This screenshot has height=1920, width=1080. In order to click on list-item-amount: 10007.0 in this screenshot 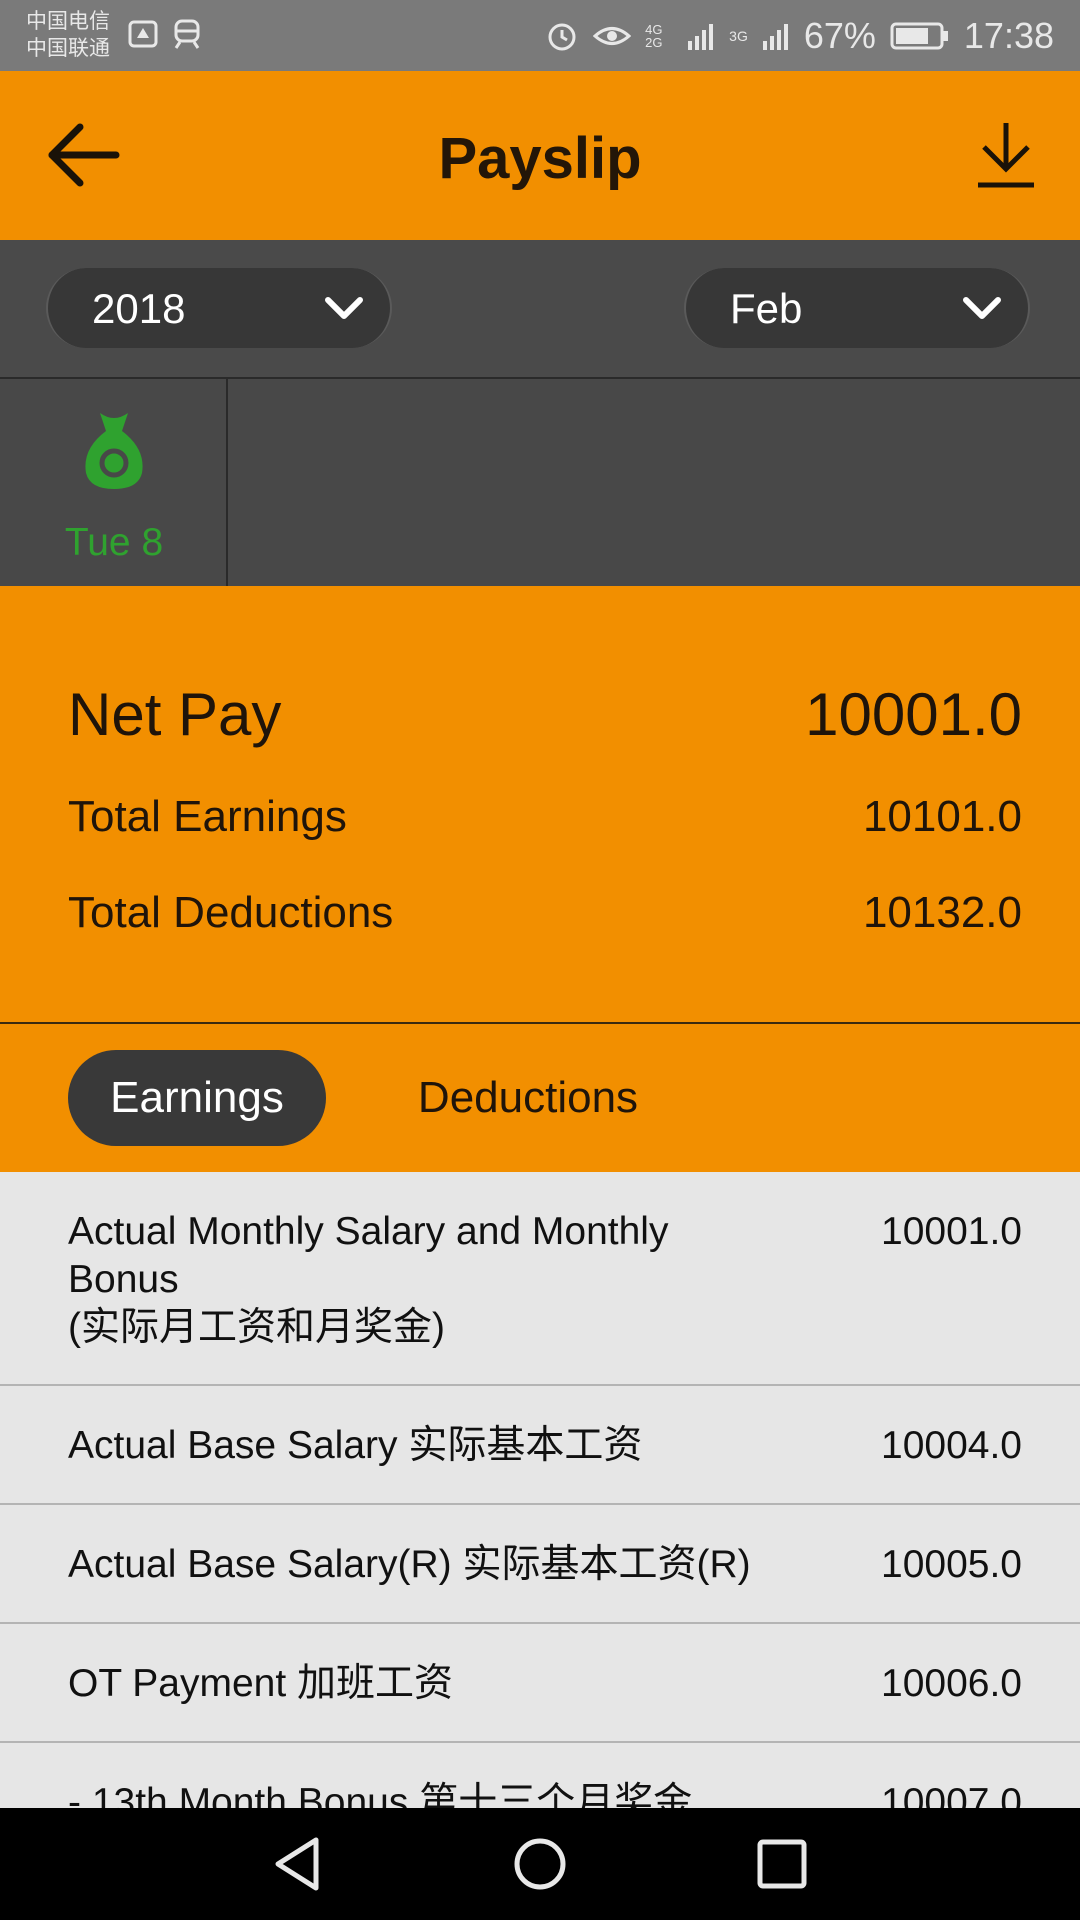, I will do `click(951, 1794)`.